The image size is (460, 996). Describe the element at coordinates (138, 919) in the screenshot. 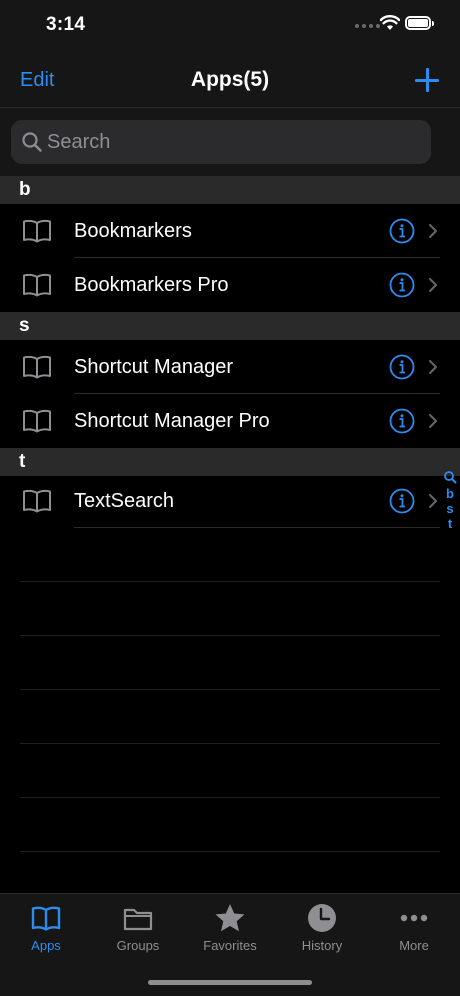

I see `folder-icon` at that location.